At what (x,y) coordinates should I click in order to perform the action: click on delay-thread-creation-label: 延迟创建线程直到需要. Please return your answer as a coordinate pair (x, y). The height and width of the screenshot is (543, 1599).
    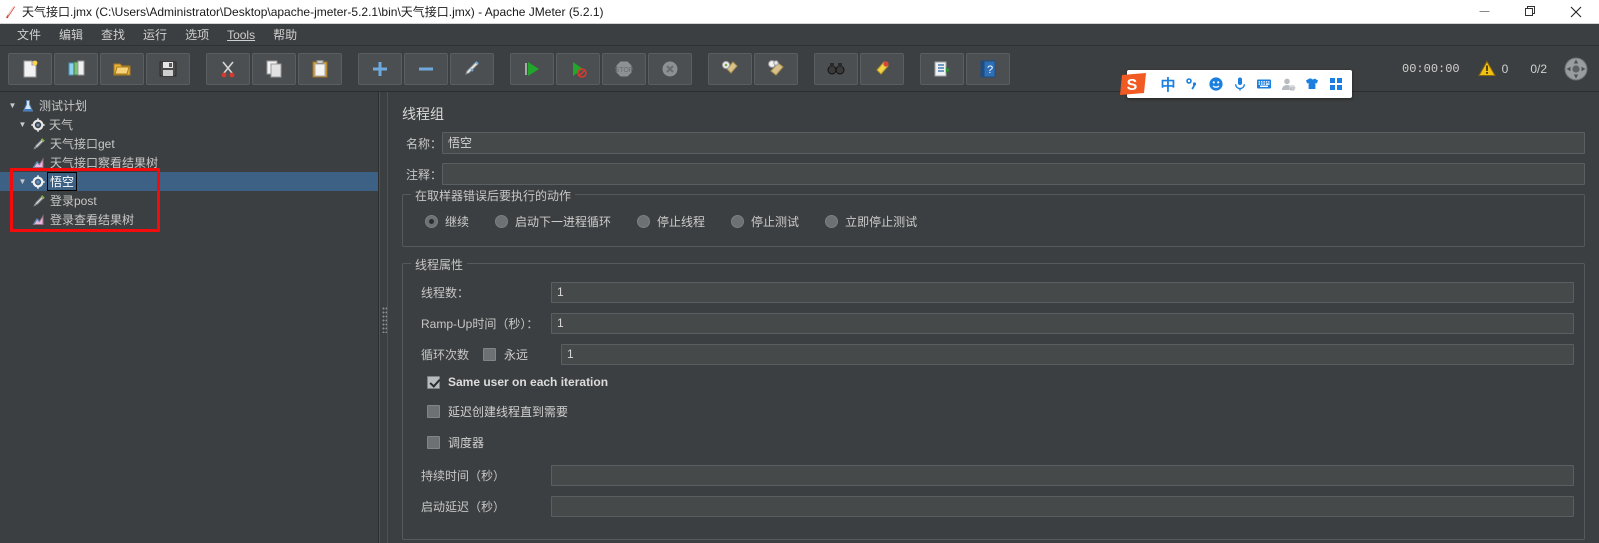
    Looking at the image, I should click on (508, 412).